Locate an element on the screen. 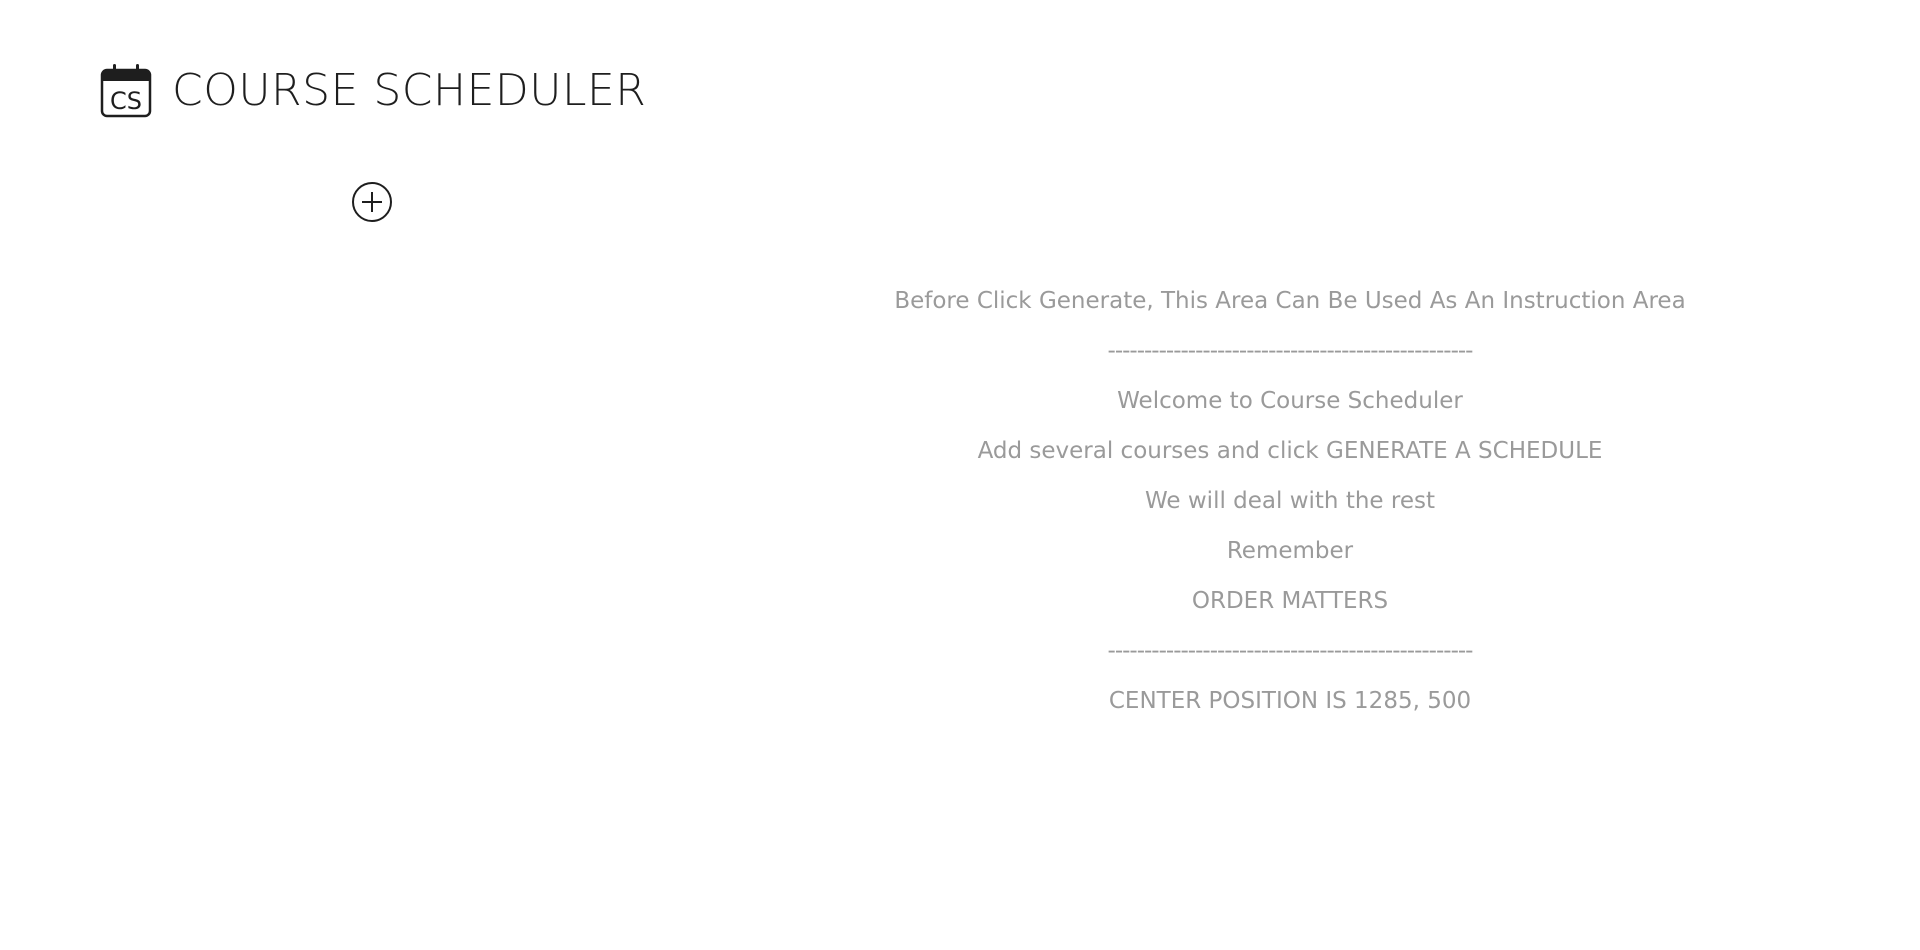  order-matters-text: ORDER MATTERS is located at coordinates (1290, 601).